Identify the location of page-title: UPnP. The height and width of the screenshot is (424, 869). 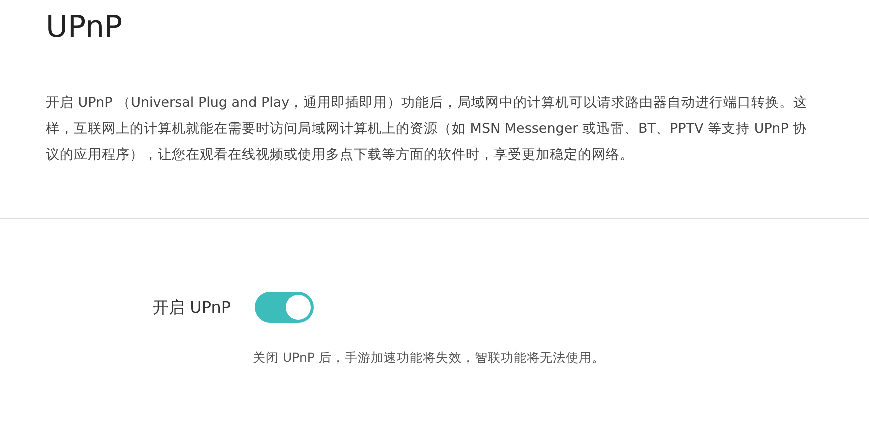
(85, 28).